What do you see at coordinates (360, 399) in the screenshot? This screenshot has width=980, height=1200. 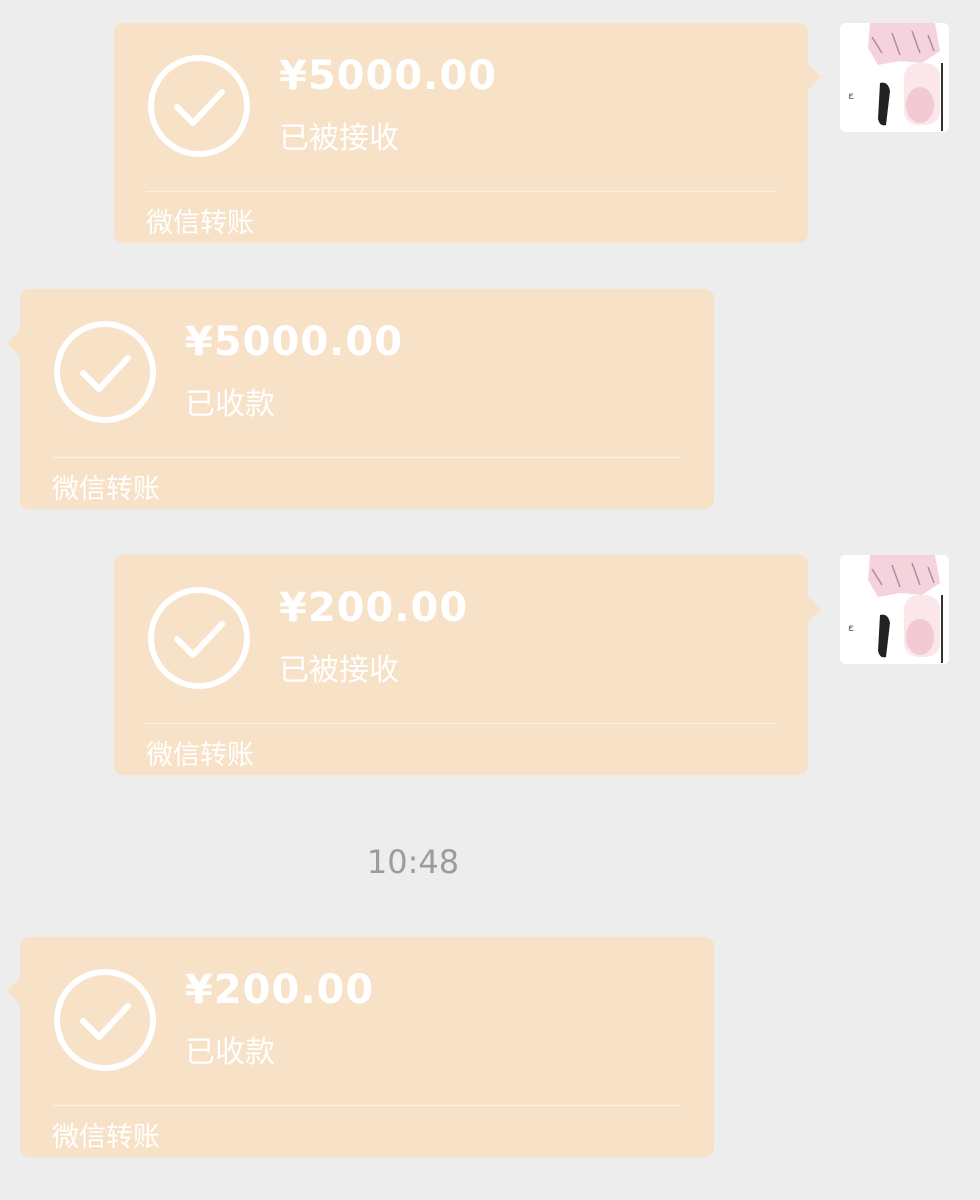 I see `transfer-bubble-received: ¥5000.00 已收款 微信转账` at bounding box center [360, 399].